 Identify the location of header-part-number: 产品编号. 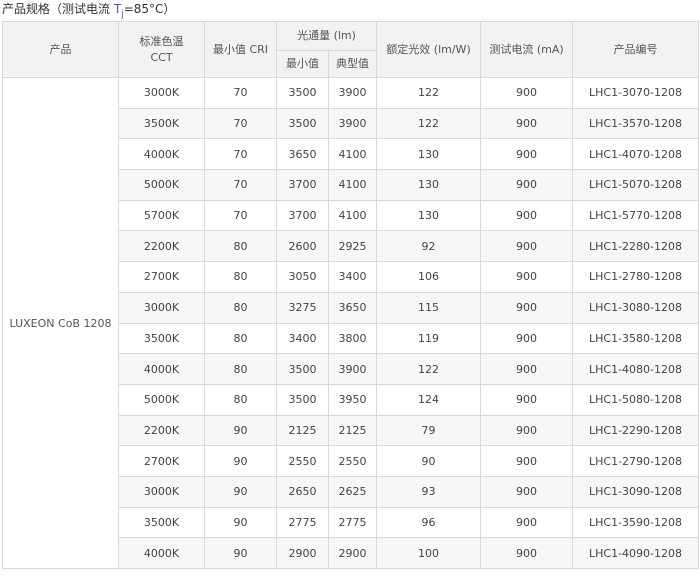
(636, 49).